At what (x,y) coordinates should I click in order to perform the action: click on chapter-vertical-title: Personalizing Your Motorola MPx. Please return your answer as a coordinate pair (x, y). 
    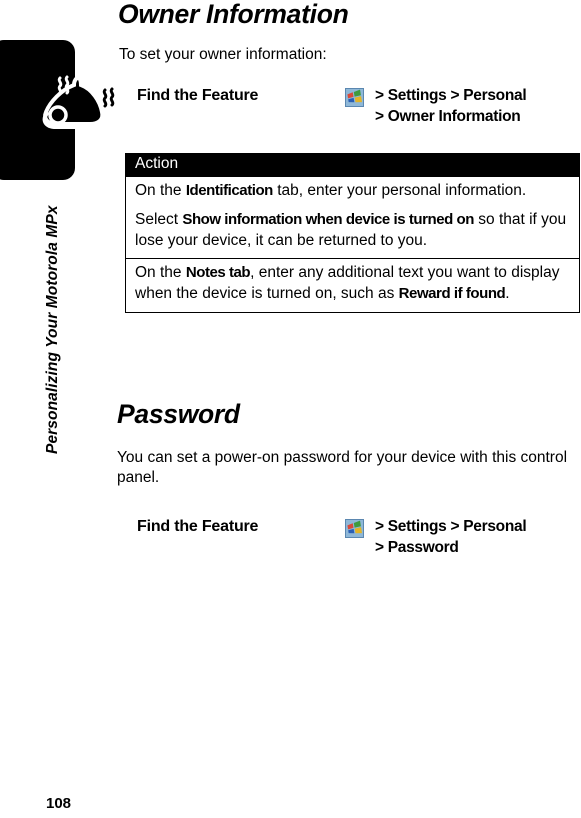
    Looking at the image, I should click on (52, 329).